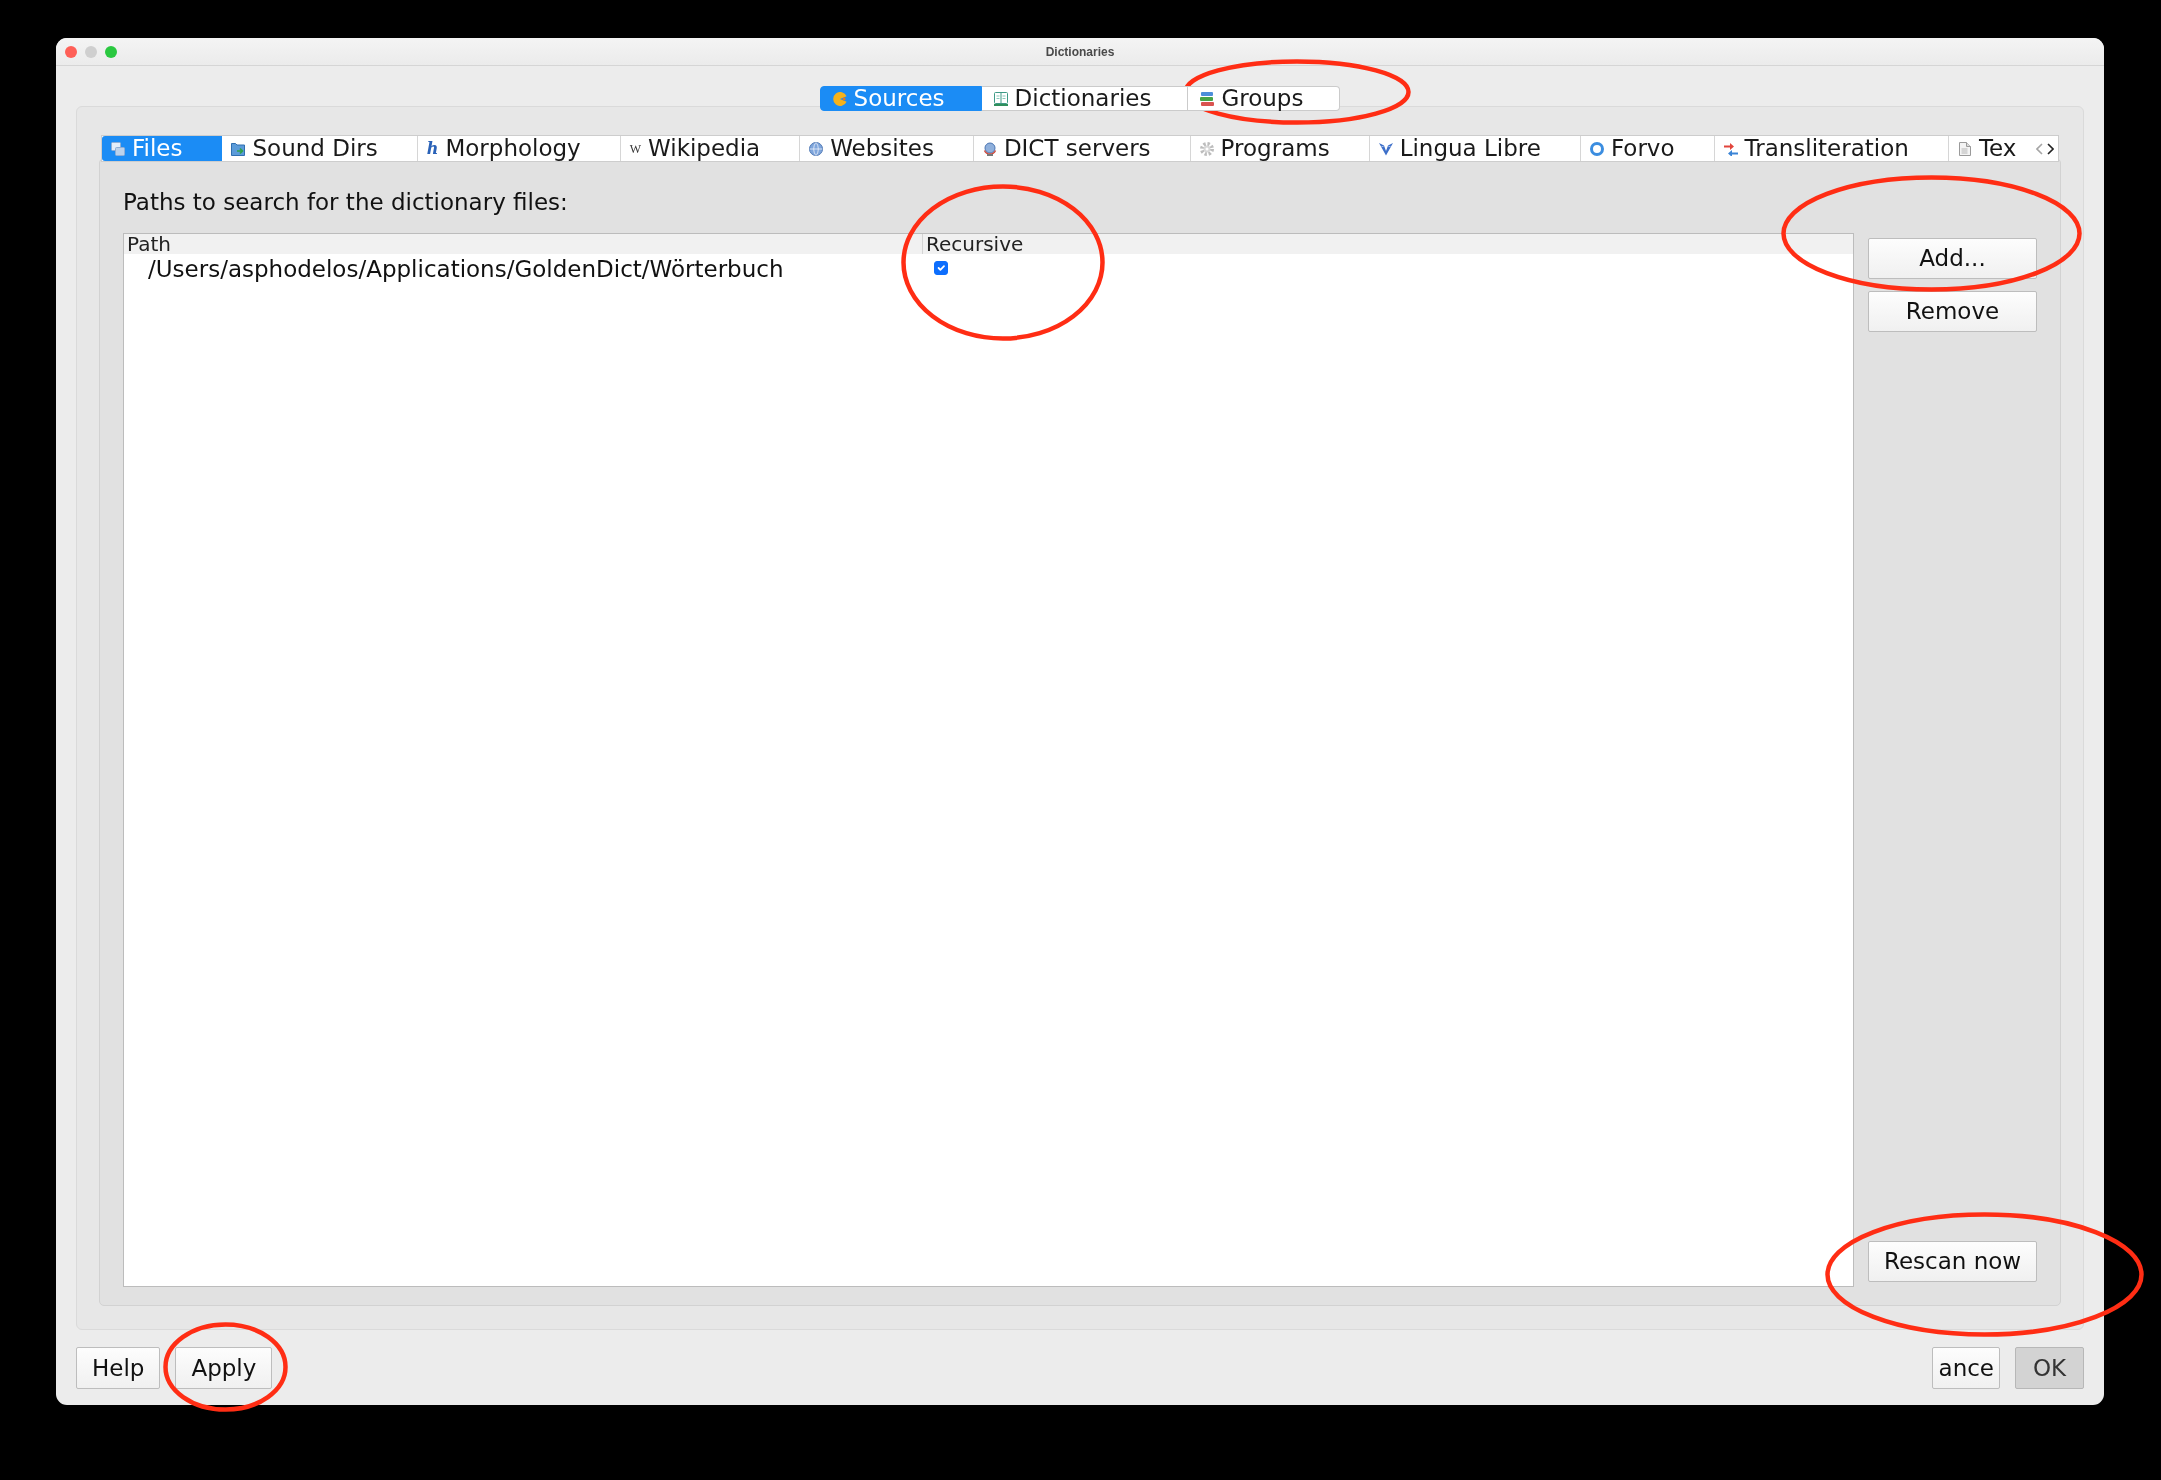 The width and height of the screenshot is (2161, 1480). Describe the element at coordinates (346, 202) in the screenshot. I see `section-label: Paths to search for the dictionary files:` at that location.